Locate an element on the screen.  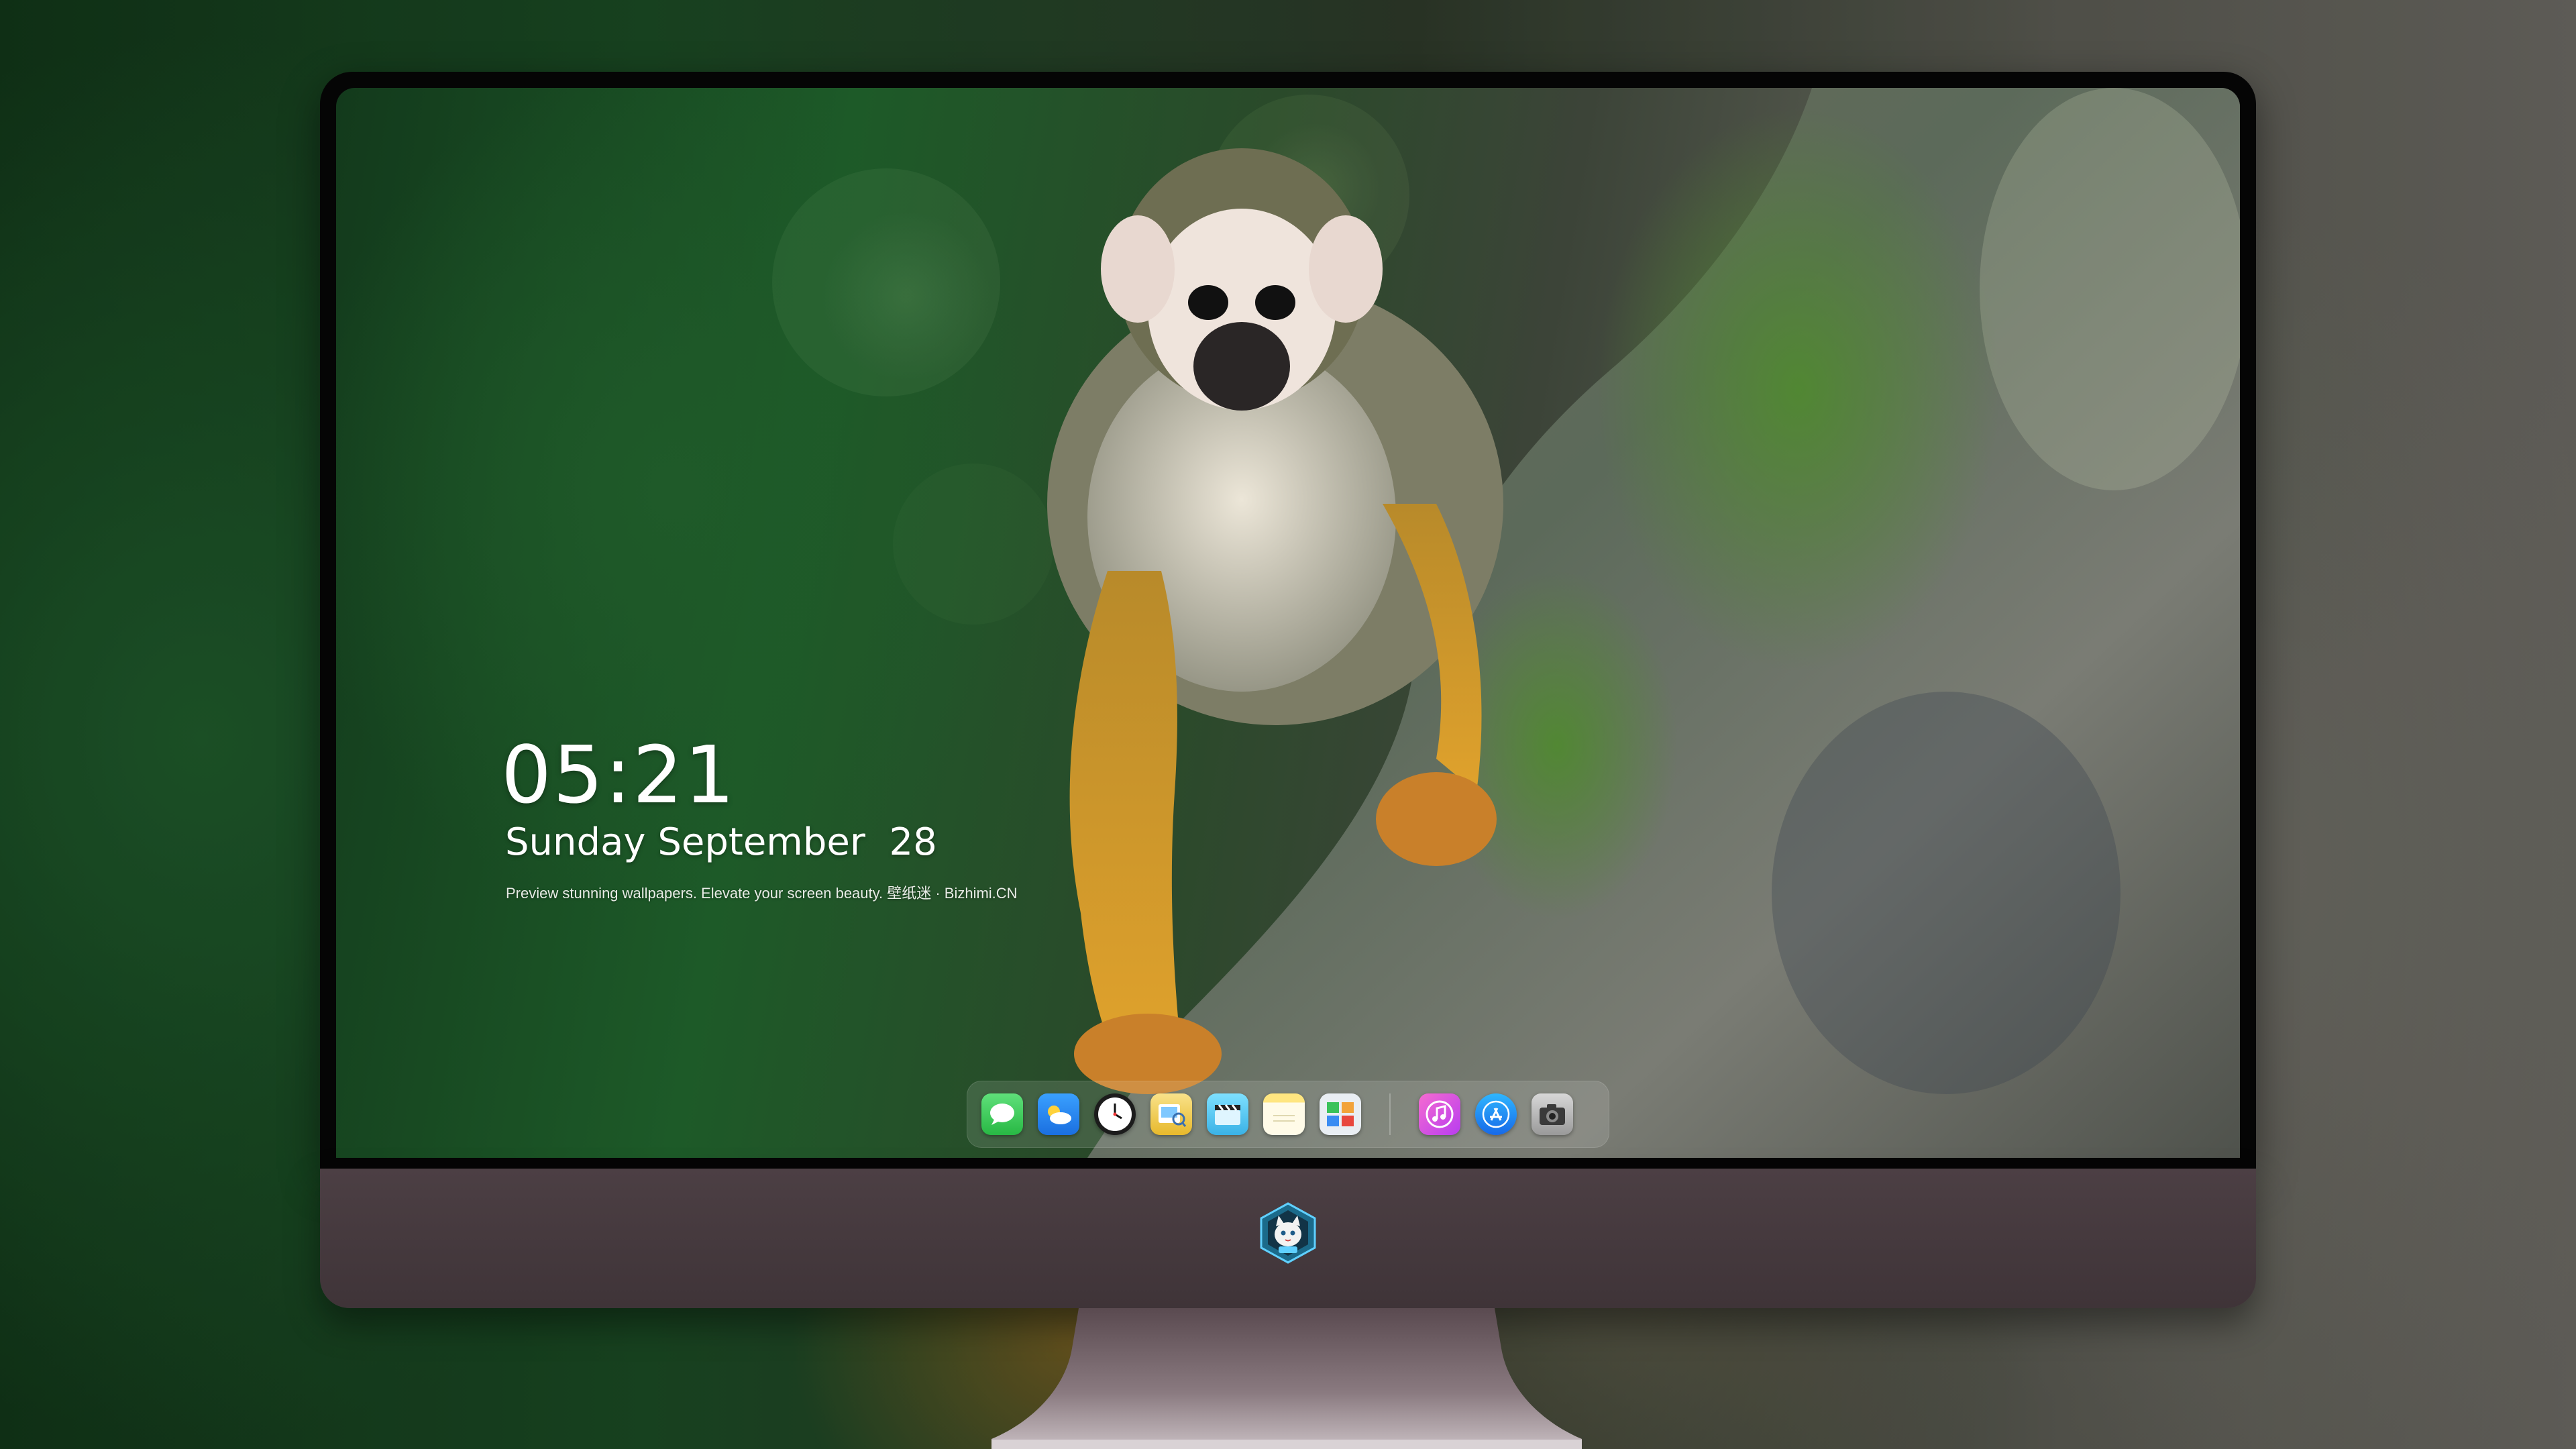
clock-icon is located at coordinates (1115, 1114).